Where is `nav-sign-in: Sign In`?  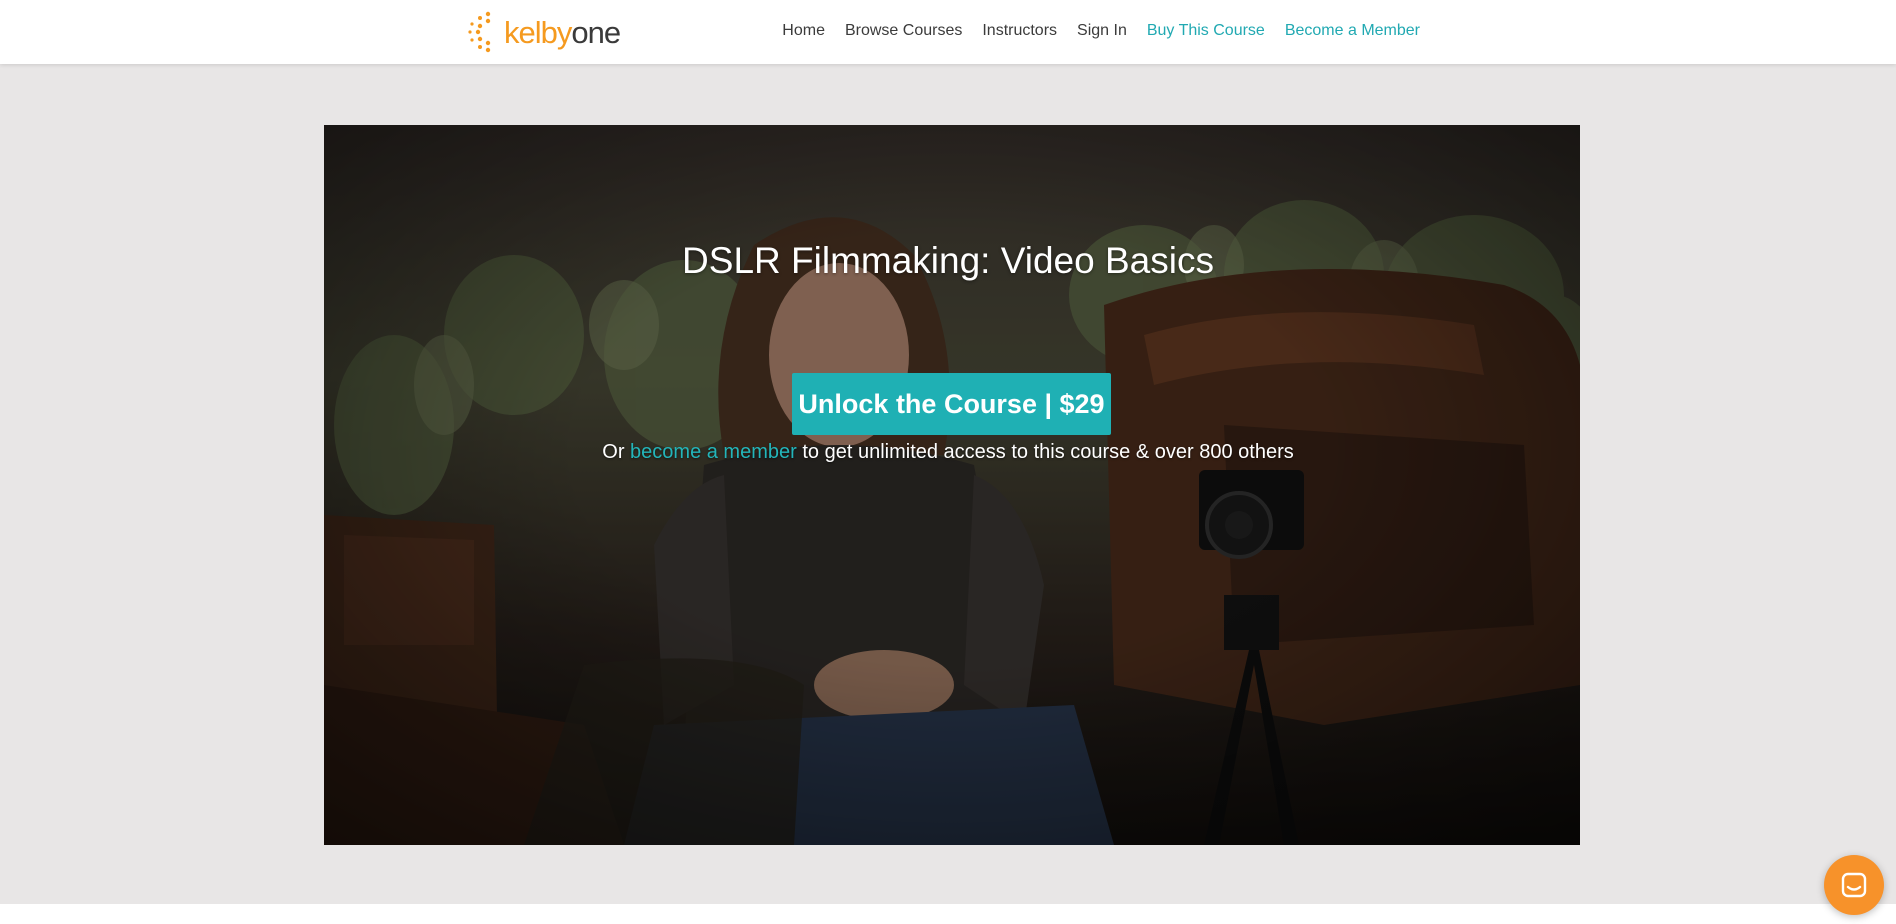
nav-sign-in: Sign In is located at coordinates (1102, 30).